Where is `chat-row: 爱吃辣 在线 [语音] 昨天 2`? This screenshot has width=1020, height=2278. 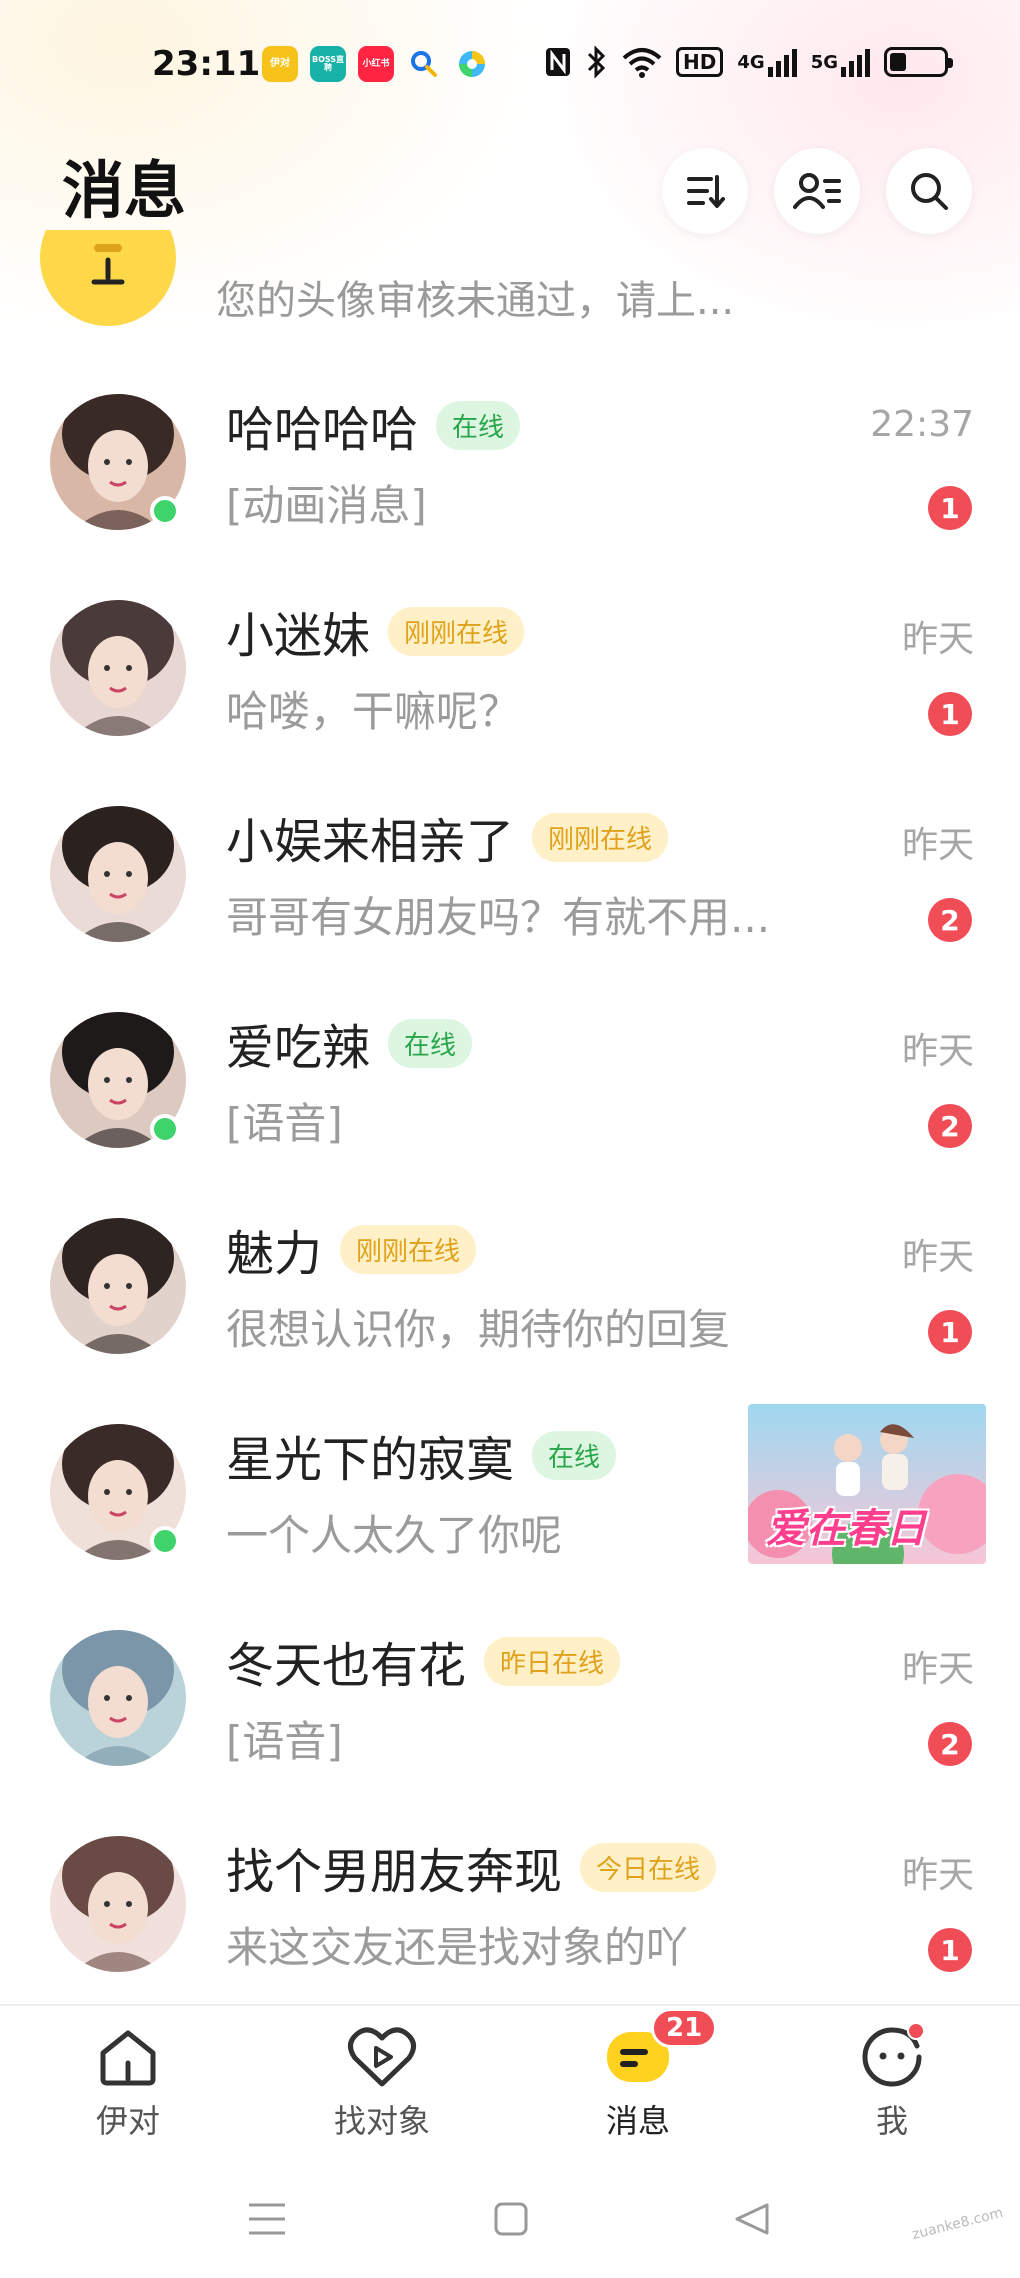 chat-row: 爱吃辣 在线 [语音] 昨天 2 is located at coordinates (510, 1077).